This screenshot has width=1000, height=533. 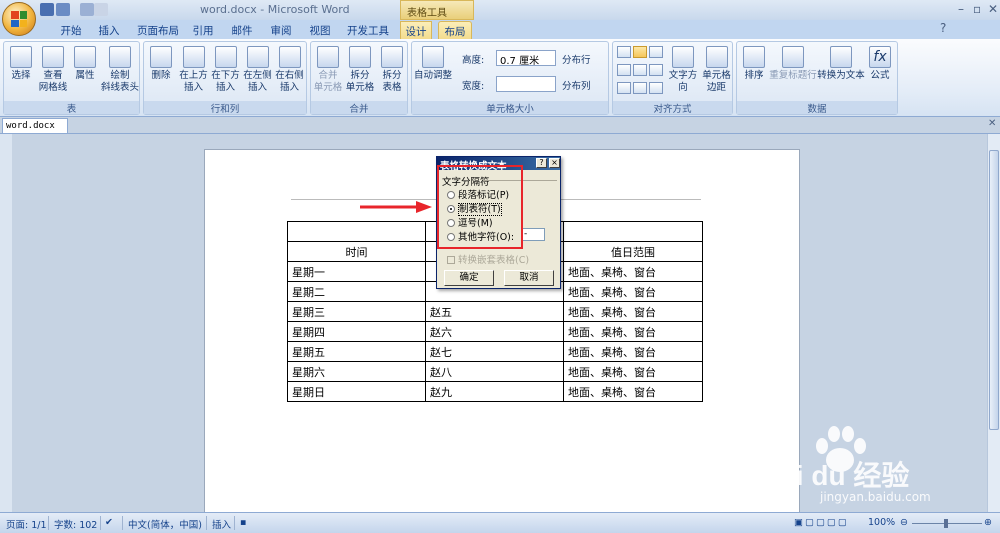 What do you see at coordinates (193, 69) in the screenshot?
I see `insert-above-button: 在上方 插入` at bounding box center [193, 69].